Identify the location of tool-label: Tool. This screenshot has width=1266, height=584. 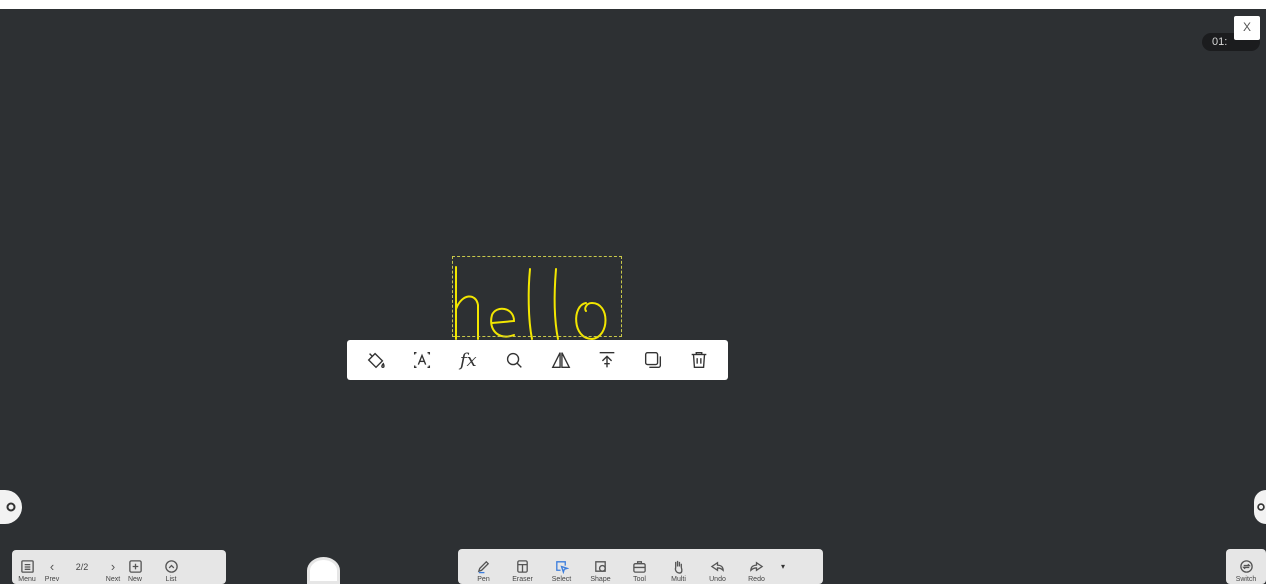
(639, 579).